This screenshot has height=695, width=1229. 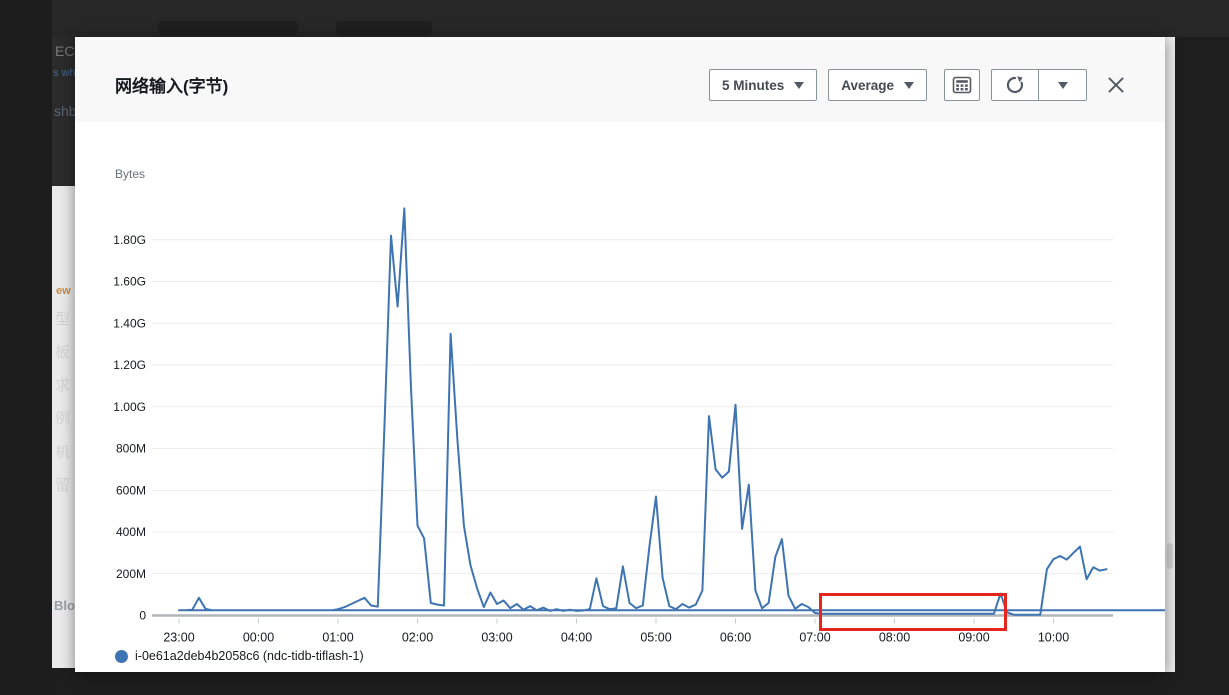 What do you see at coordinates (64, 73) in the screenshot?
I see `dimmed-text: s wha` at bounding box center [64, 73].